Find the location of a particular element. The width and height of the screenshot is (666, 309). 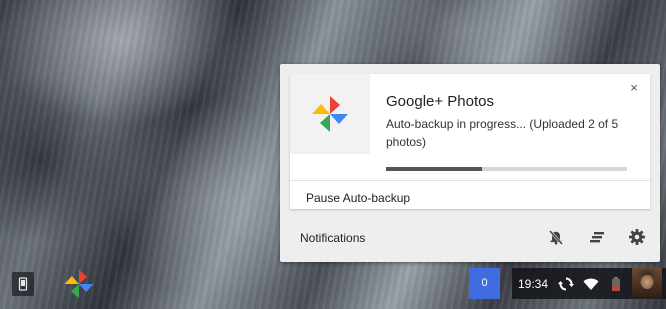

window-overview-button is located at coordinates (23, 284).